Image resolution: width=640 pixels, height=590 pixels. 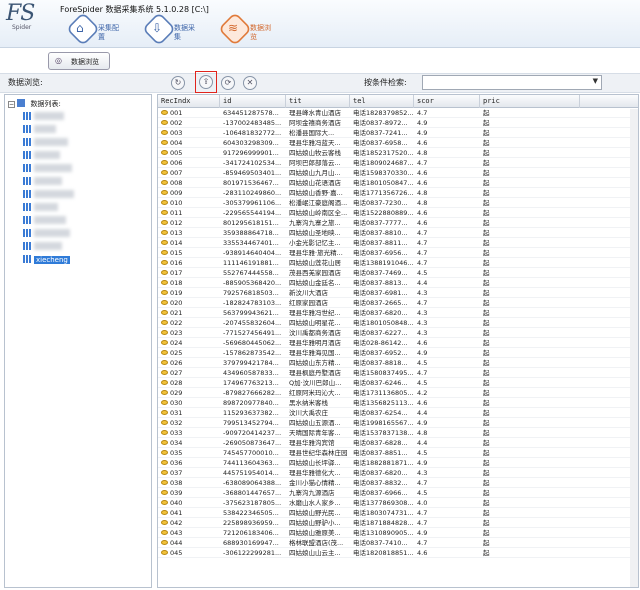 I want to click on column-header: pric, so click(x=530, y=101).